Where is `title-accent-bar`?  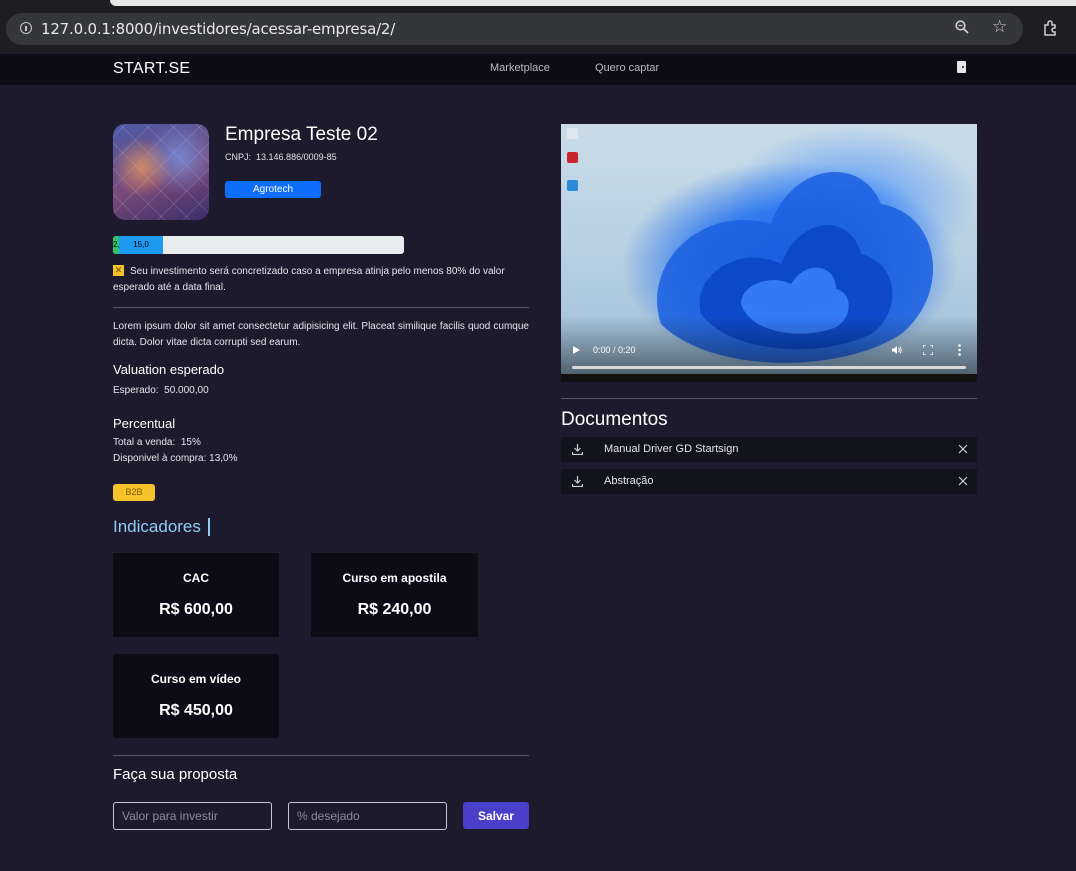 title-accent-bar is located at coordinates (209, 527).